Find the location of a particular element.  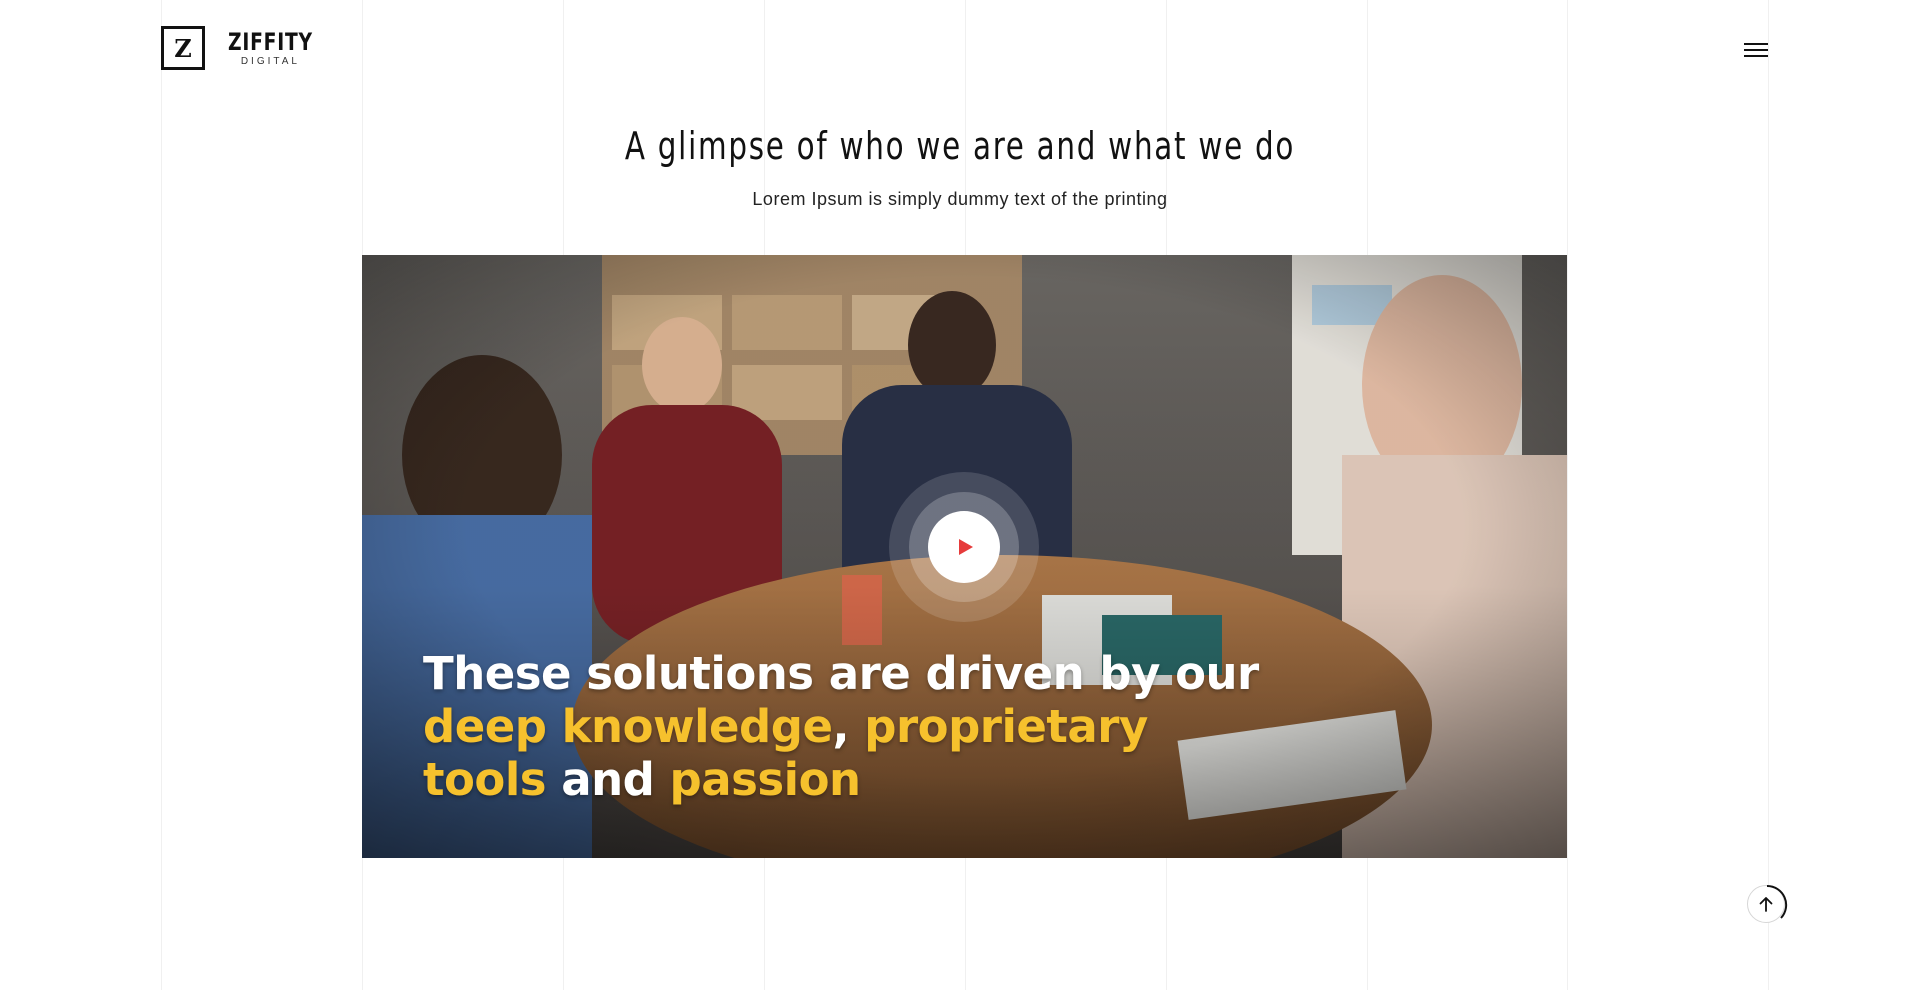

play-button is located at coordinates (964, 547).